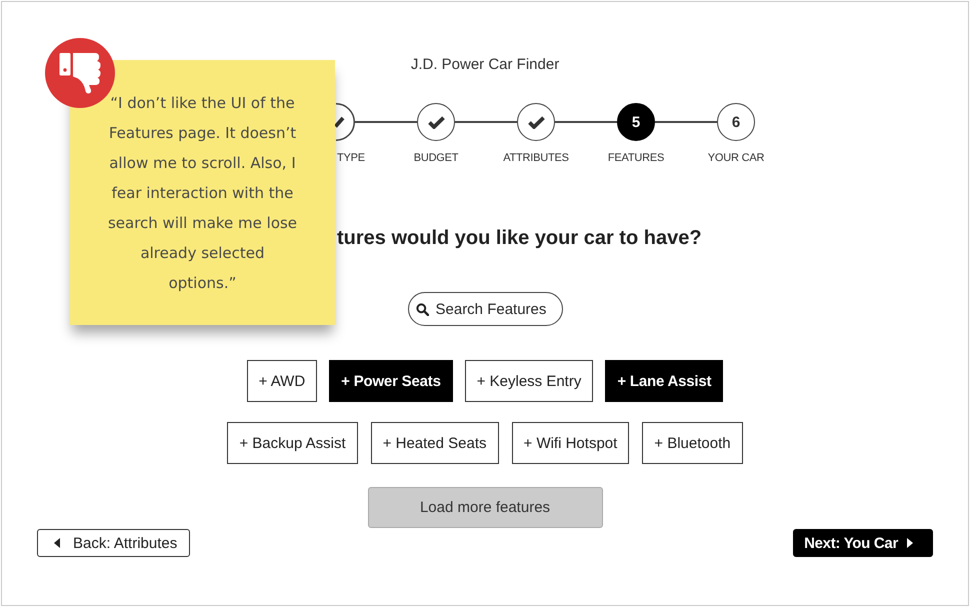 This screenshot has width=970, height=607. I want to click on step-circle: 5, so click(636, 122).